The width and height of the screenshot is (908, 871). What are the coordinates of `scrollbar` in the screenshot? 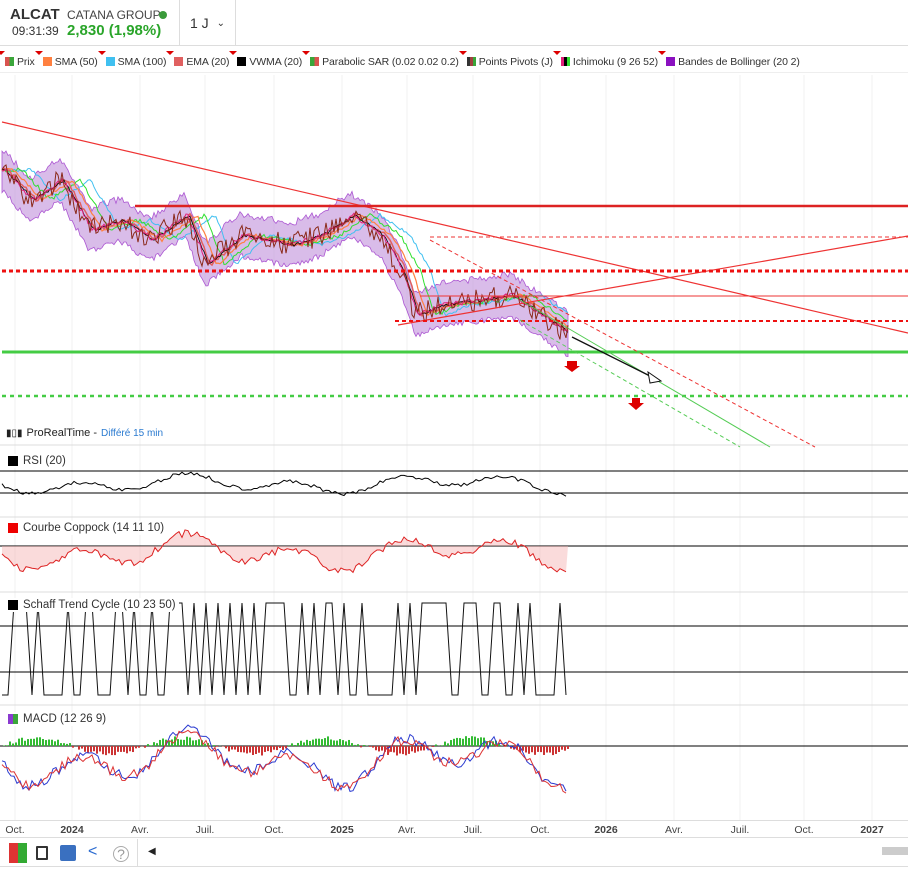 It's located at (895, 851).